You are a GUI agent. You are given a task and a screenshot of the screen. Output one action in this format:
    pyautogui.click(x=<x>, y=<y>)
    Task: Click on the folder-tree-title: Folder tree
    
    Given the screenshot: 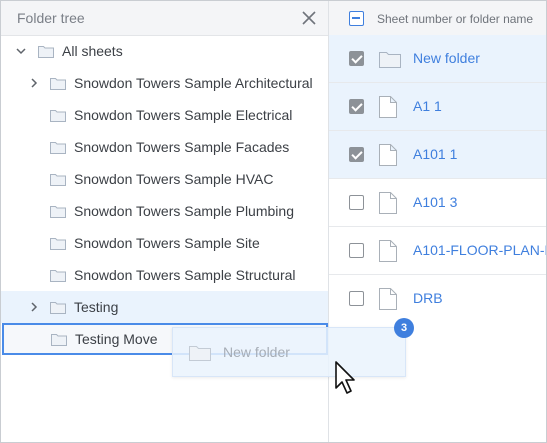 What is the action you would take?
    pyautogui.click(x=51, y=18)
    